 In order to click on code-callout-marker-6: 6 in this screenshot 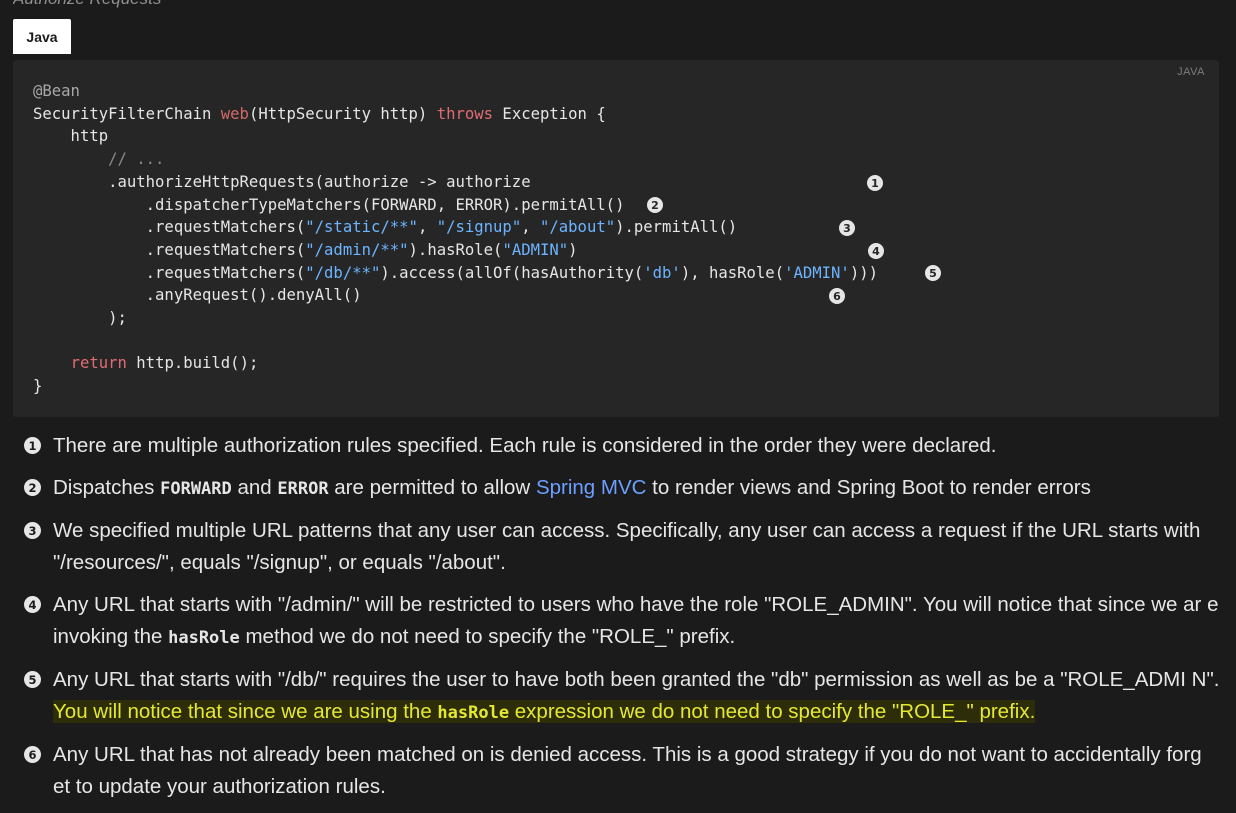, I will do `click(837, 296)`.